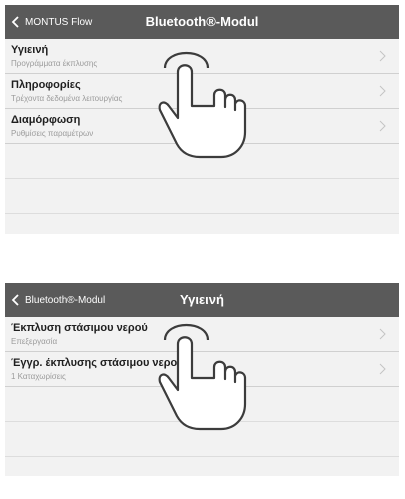 This screenshot has height=499, width=405. Describe the element at coordinates (46, 85) in the screenshot. I see `item-title: Πληροφορίες` at that location.